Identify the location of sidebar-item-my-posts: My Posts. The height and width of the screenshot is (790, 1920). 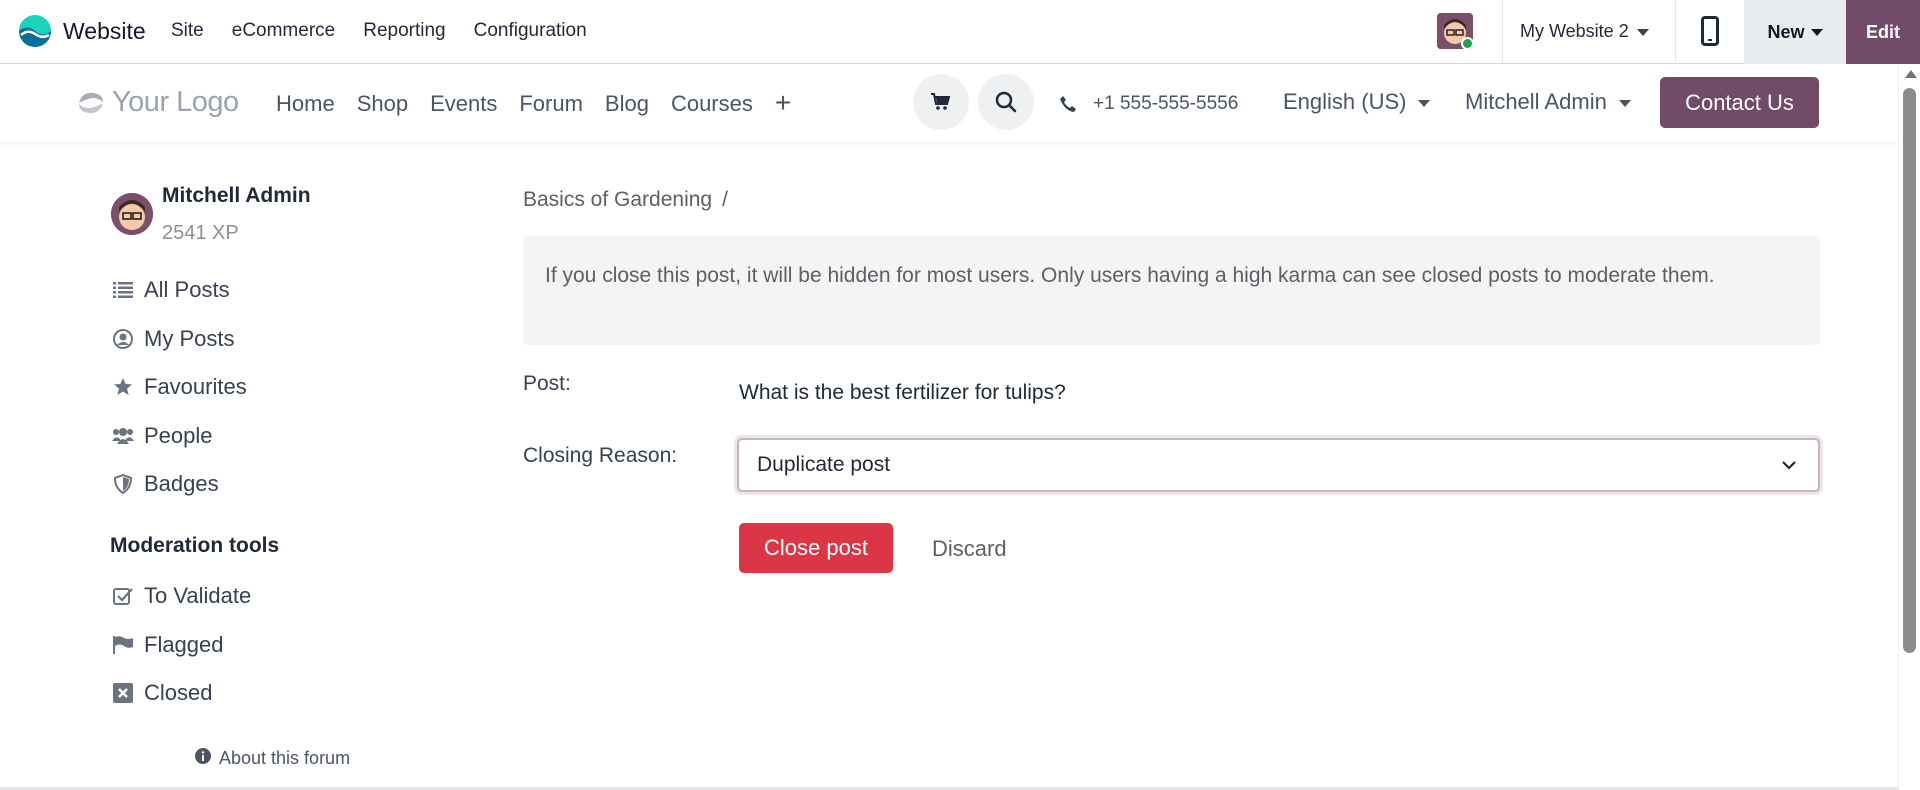
(173, 339).